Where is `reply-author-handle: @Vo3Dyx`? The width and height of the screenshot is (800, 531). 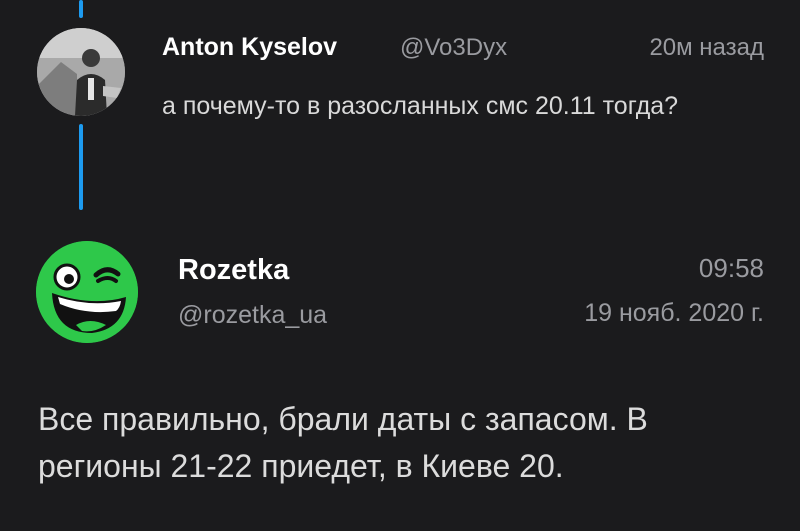 reply-author-handle: @Vo3Dyx is located at coordinates (453, 48).